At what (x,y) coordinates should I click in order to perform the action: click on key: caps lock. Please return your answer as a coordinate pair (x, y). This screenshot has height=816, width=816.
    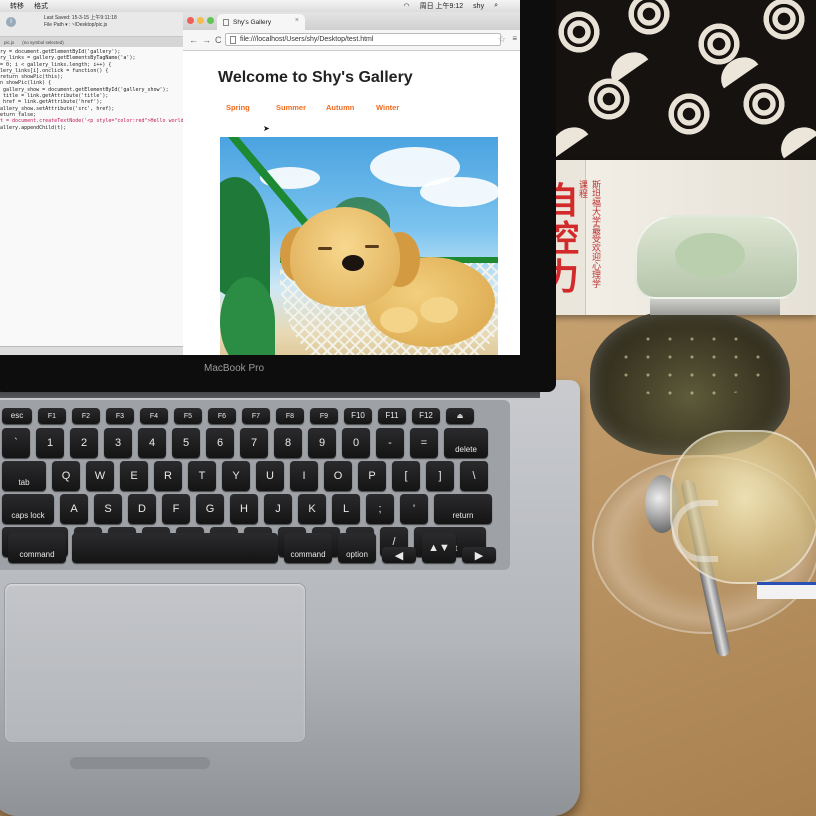
    Looking at the image, I should click on (28, 509).